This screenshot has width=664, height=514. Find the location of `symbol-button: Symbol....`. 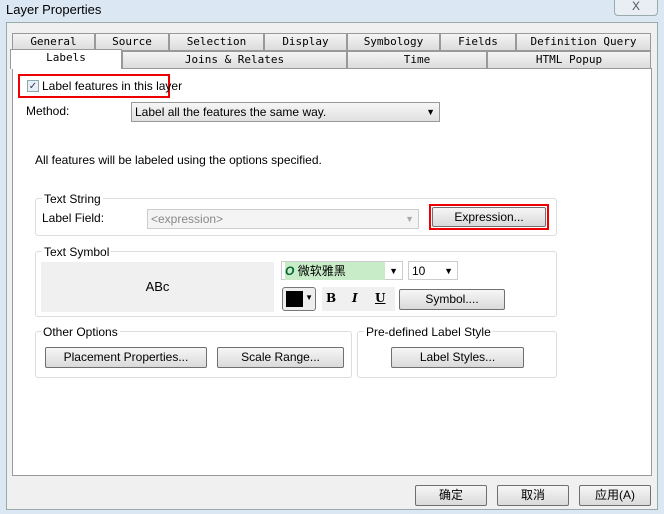

symbol-button: Symbol.... is located at coordinates (452, 299).